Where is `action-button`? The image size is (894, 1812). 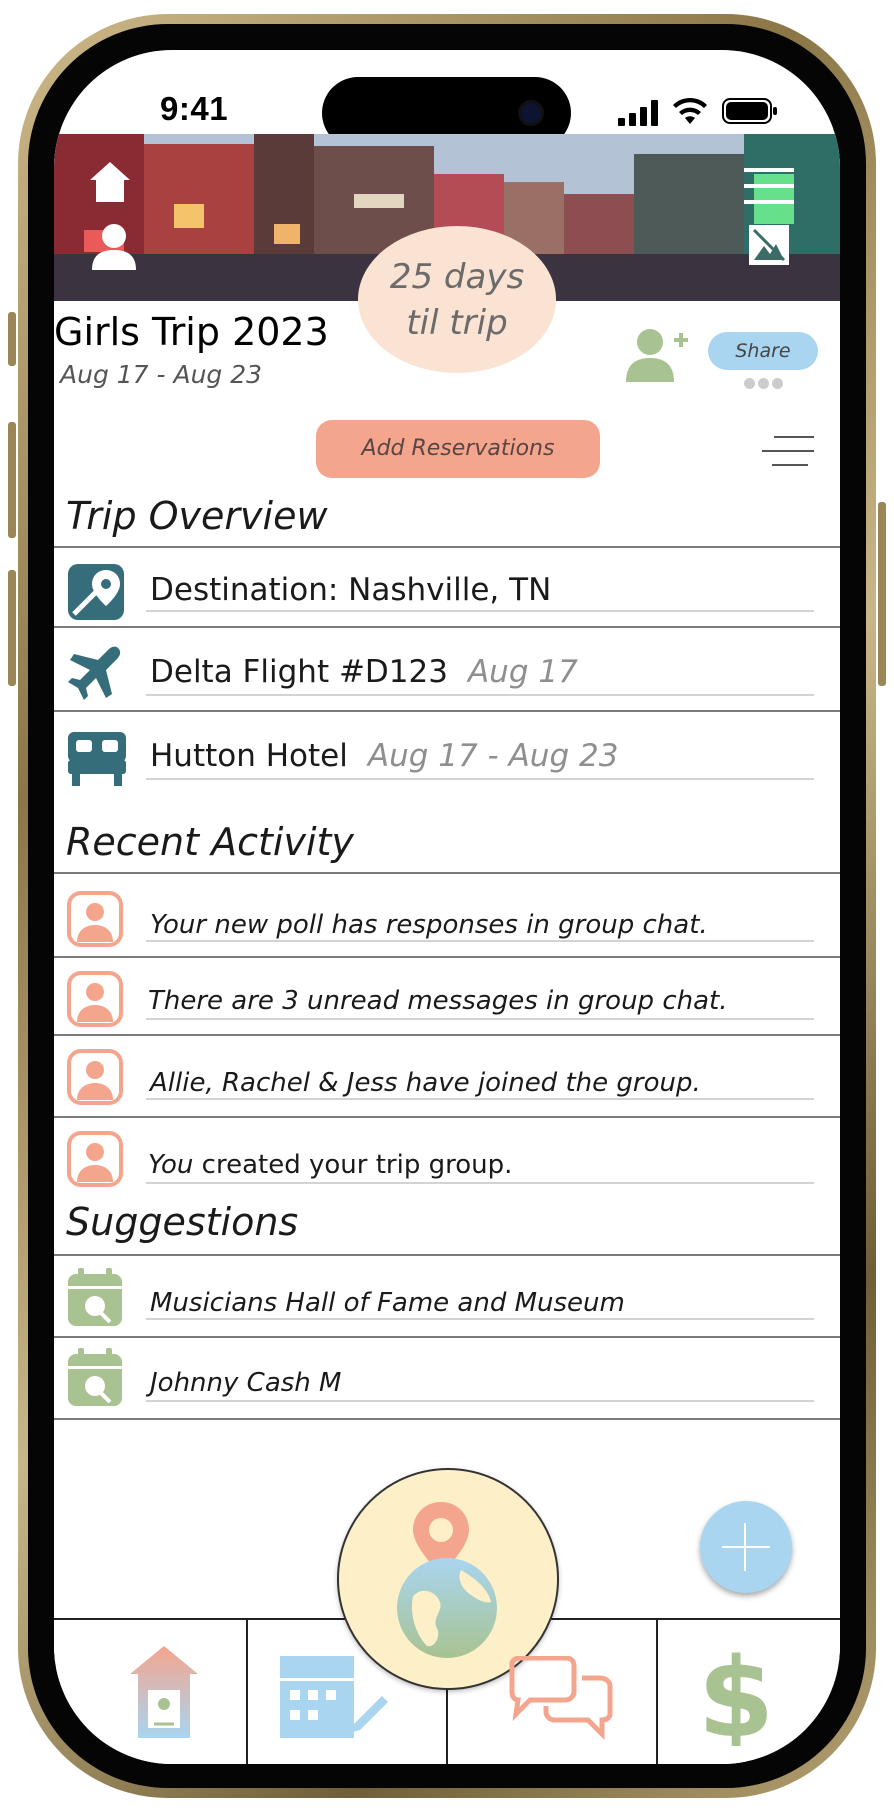
action-button is located at coordinates (12, 339).